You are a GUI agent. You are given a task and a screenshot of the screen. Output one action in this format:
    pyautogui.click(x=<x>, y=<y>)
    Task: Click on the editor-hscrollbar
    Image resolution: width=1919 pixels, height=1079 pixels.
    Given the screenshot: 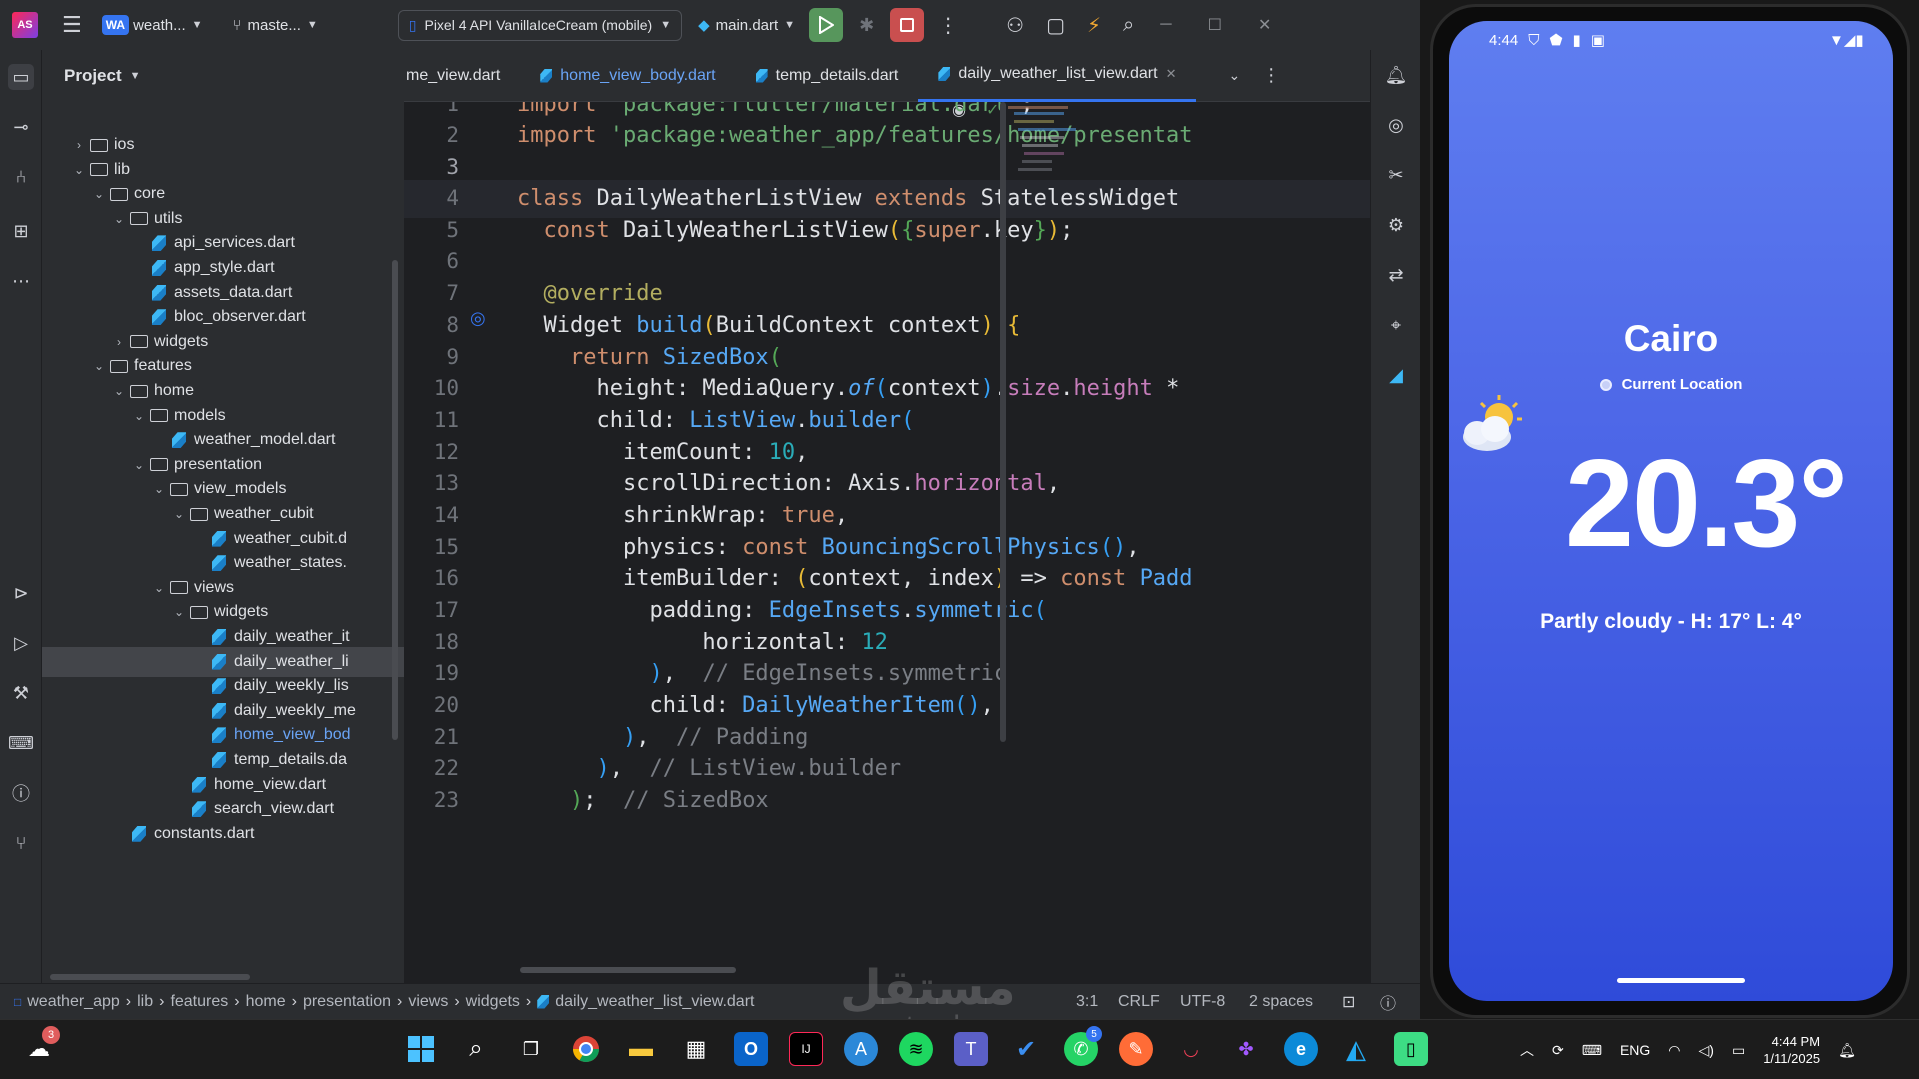 What is the action you would take?
    pyautogui.click(x=628, y=970)
    